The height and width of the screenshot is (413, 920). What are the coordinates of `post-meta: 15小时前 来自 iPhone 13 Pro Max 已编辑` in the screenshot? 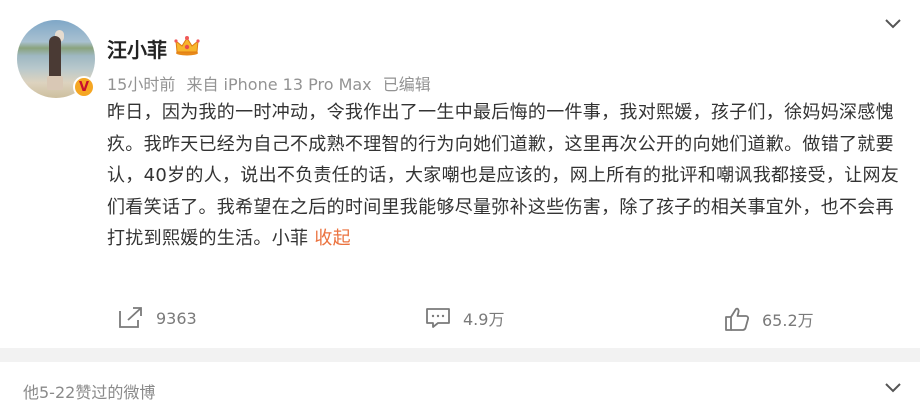 It's located at (272, 83).